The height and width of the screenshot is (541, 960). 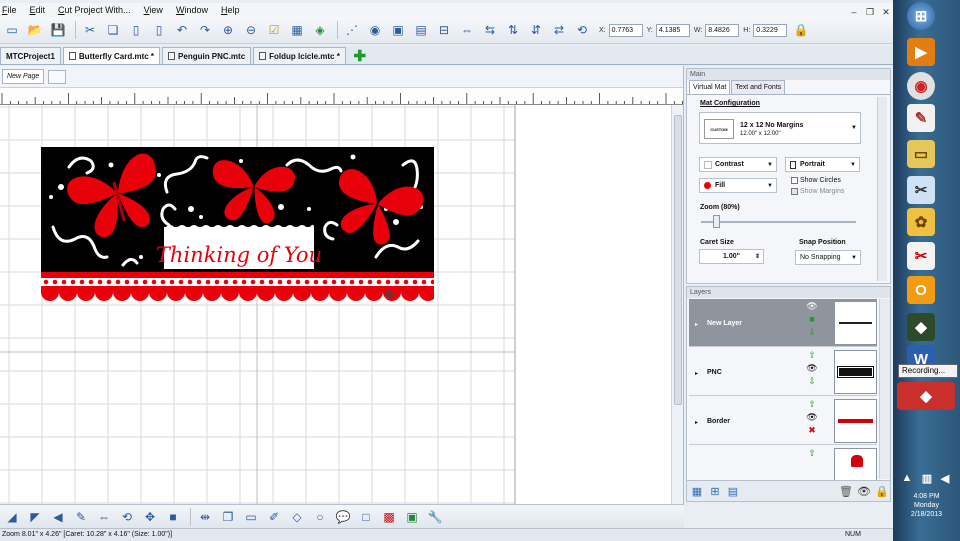 What do you see at coordinates (921, 190) in the screenshot?
I see `mtc-icon: ✂` at bounding box center [921, 190].